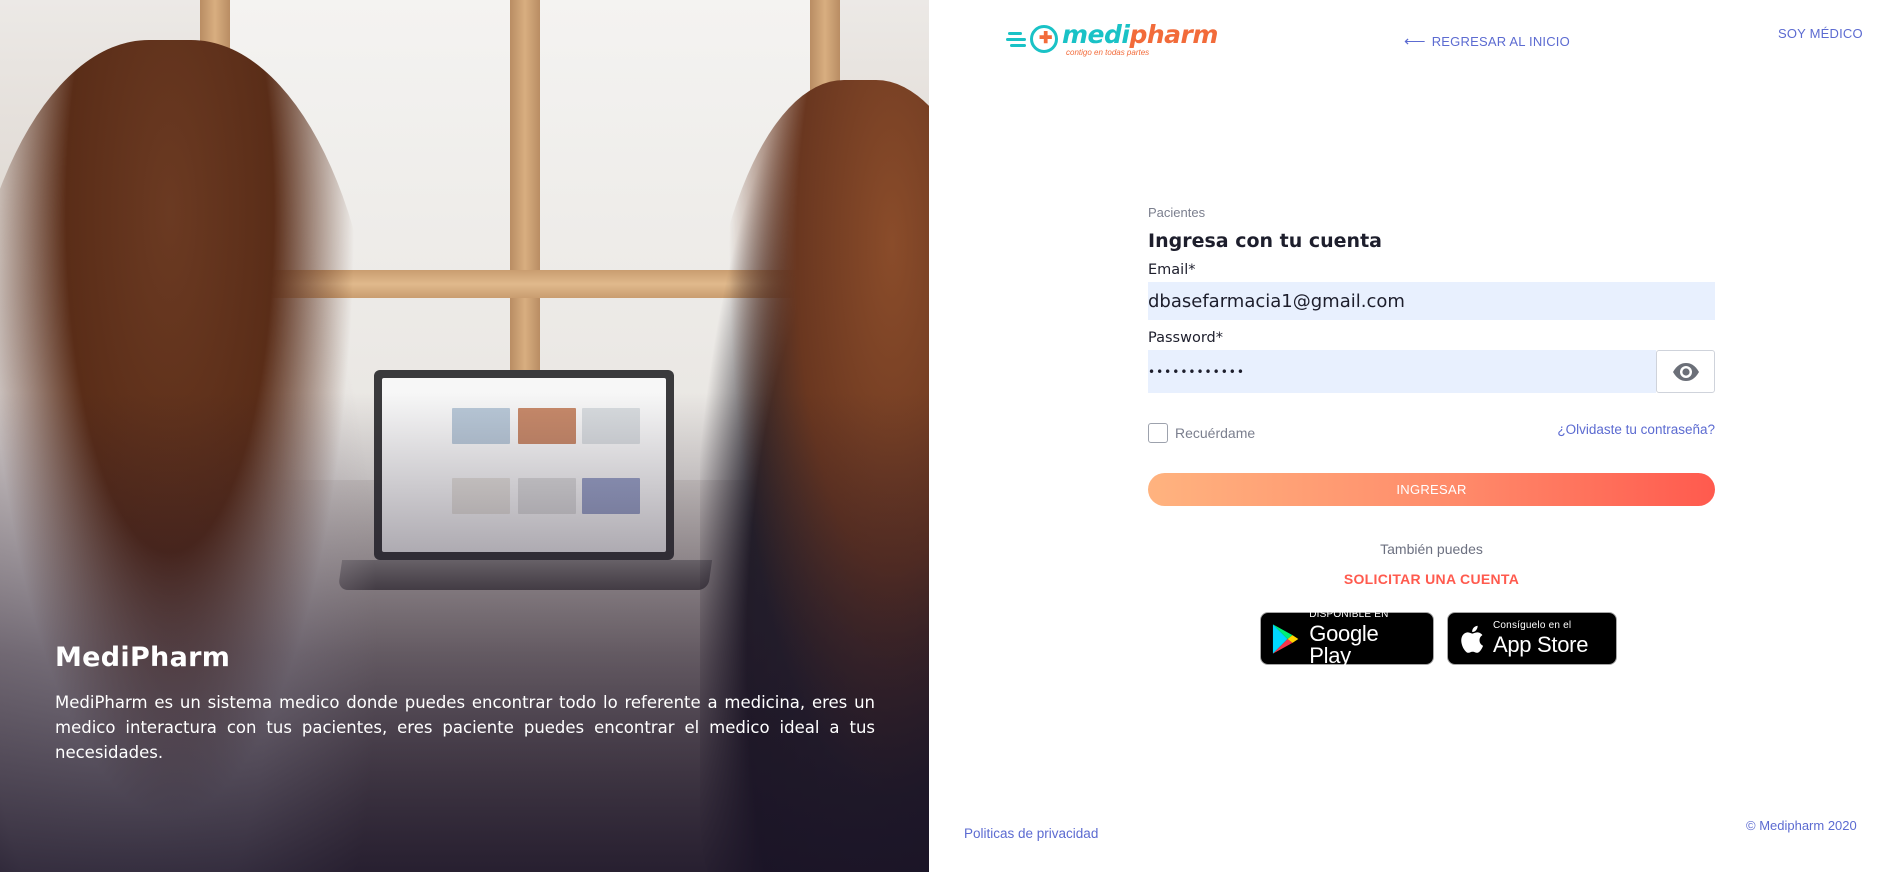 The height and width of the screenshot is (872, 1877). I want to click on app-store-badge: Consíguelo en el App Store, so click(1532, 638).